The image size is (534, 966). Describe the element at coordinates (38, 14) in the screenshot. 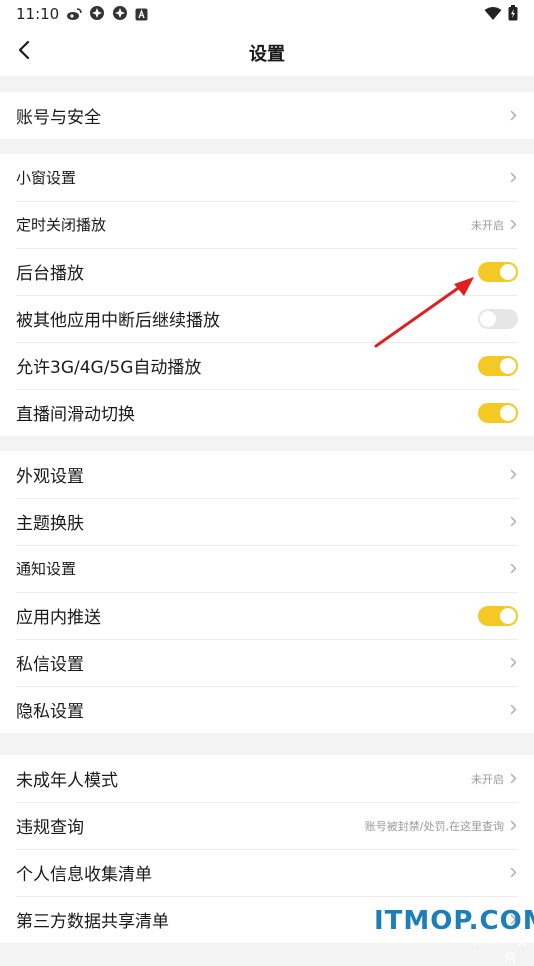

I see `status-time: 11:10` at that location.